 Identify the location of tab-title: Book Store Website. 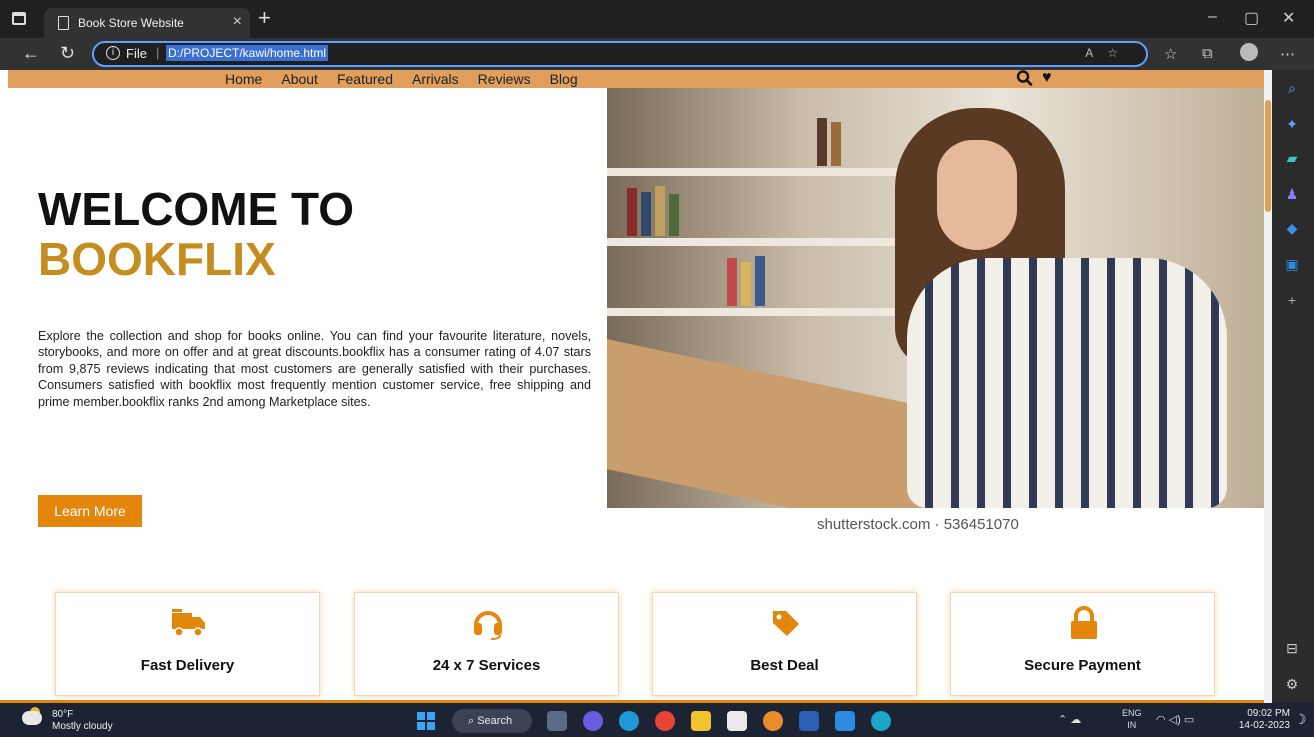
(131, 23).